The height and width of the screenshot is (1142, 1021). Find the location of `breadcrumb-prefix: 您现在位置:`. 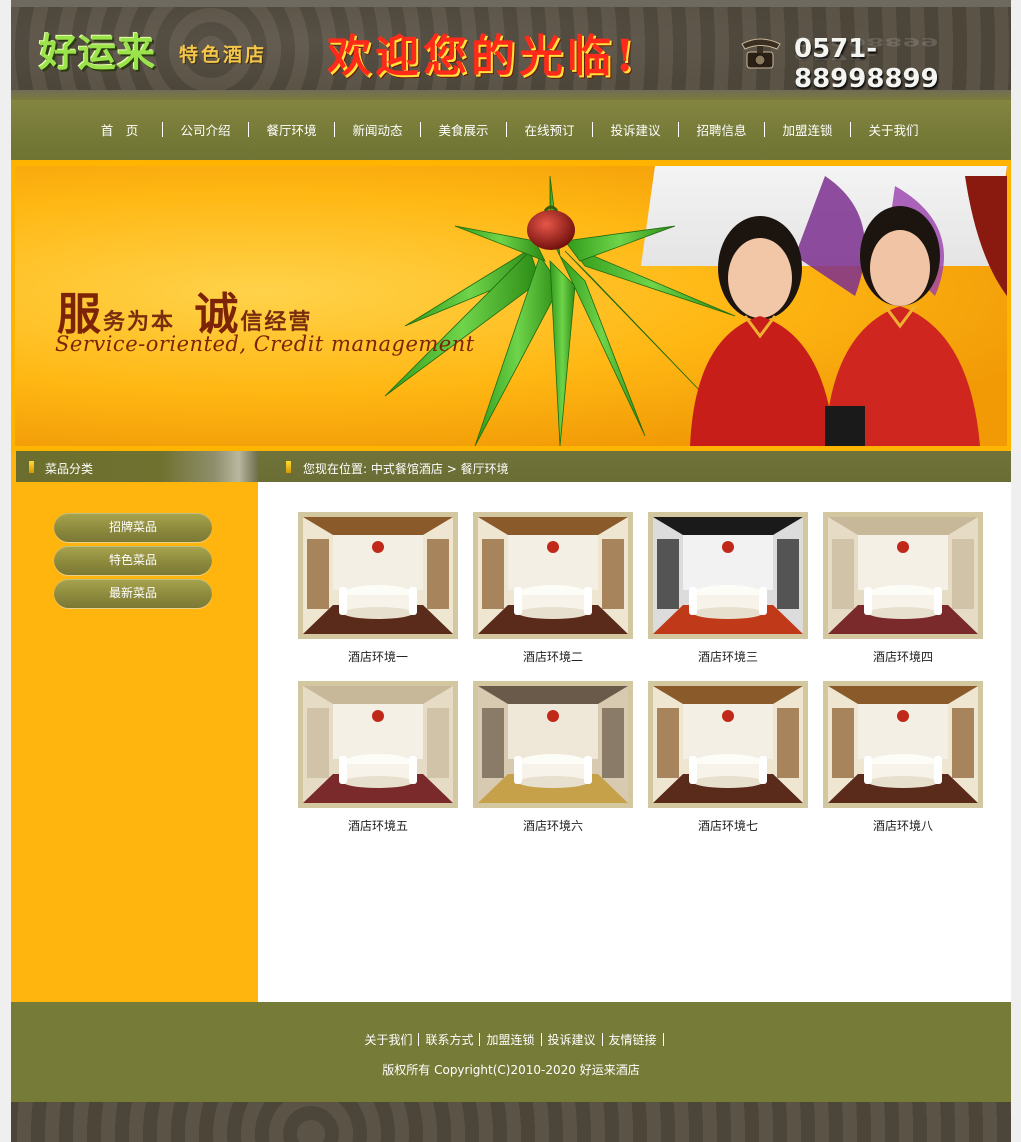

breadcrumb-prefix: 您现在位置: is located at coordinates (335, 469).